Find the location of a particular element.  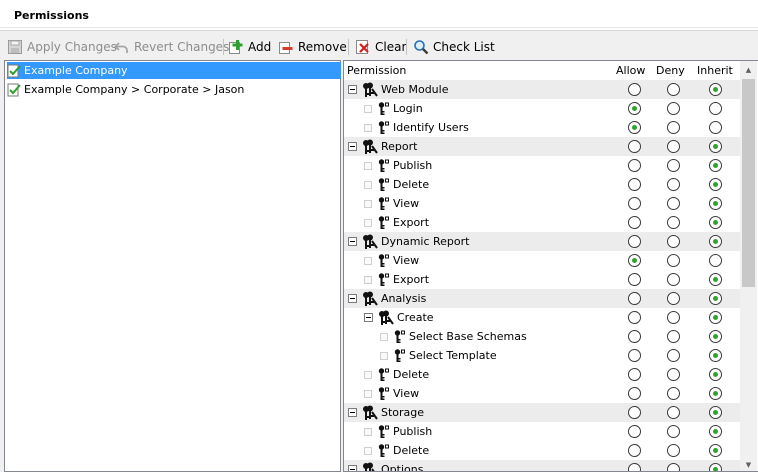

apply-changes-button: Apply Changes is located at coordinates (62, 47).